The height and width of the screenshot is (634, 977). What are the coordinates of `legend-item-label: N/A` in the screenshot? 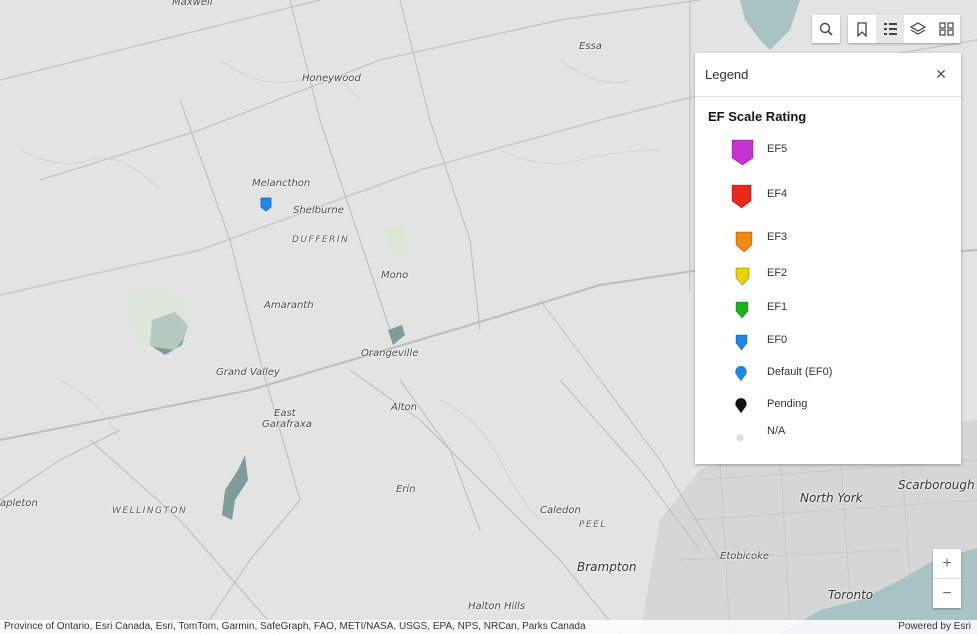 It's located at (776, 431).